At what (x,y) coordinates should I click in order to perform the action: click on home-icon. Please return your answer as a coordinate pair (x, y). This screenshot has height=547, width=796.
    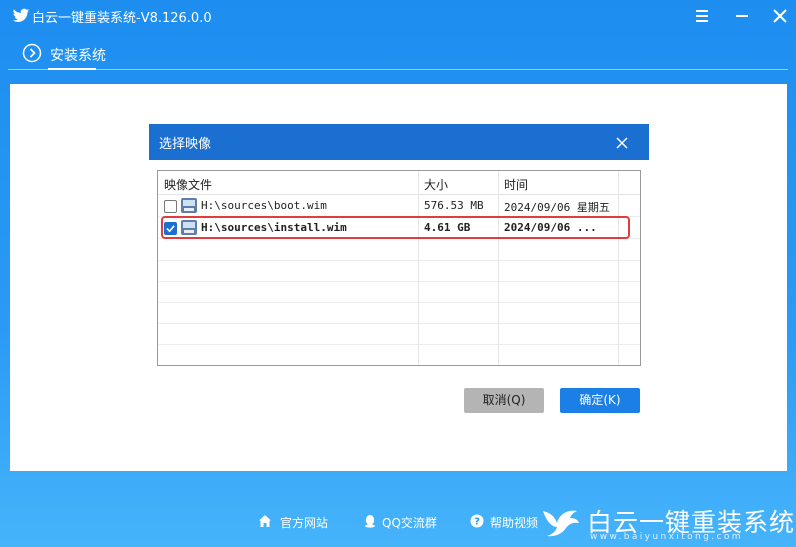
    Looking at the image, I should click on (265, 521).